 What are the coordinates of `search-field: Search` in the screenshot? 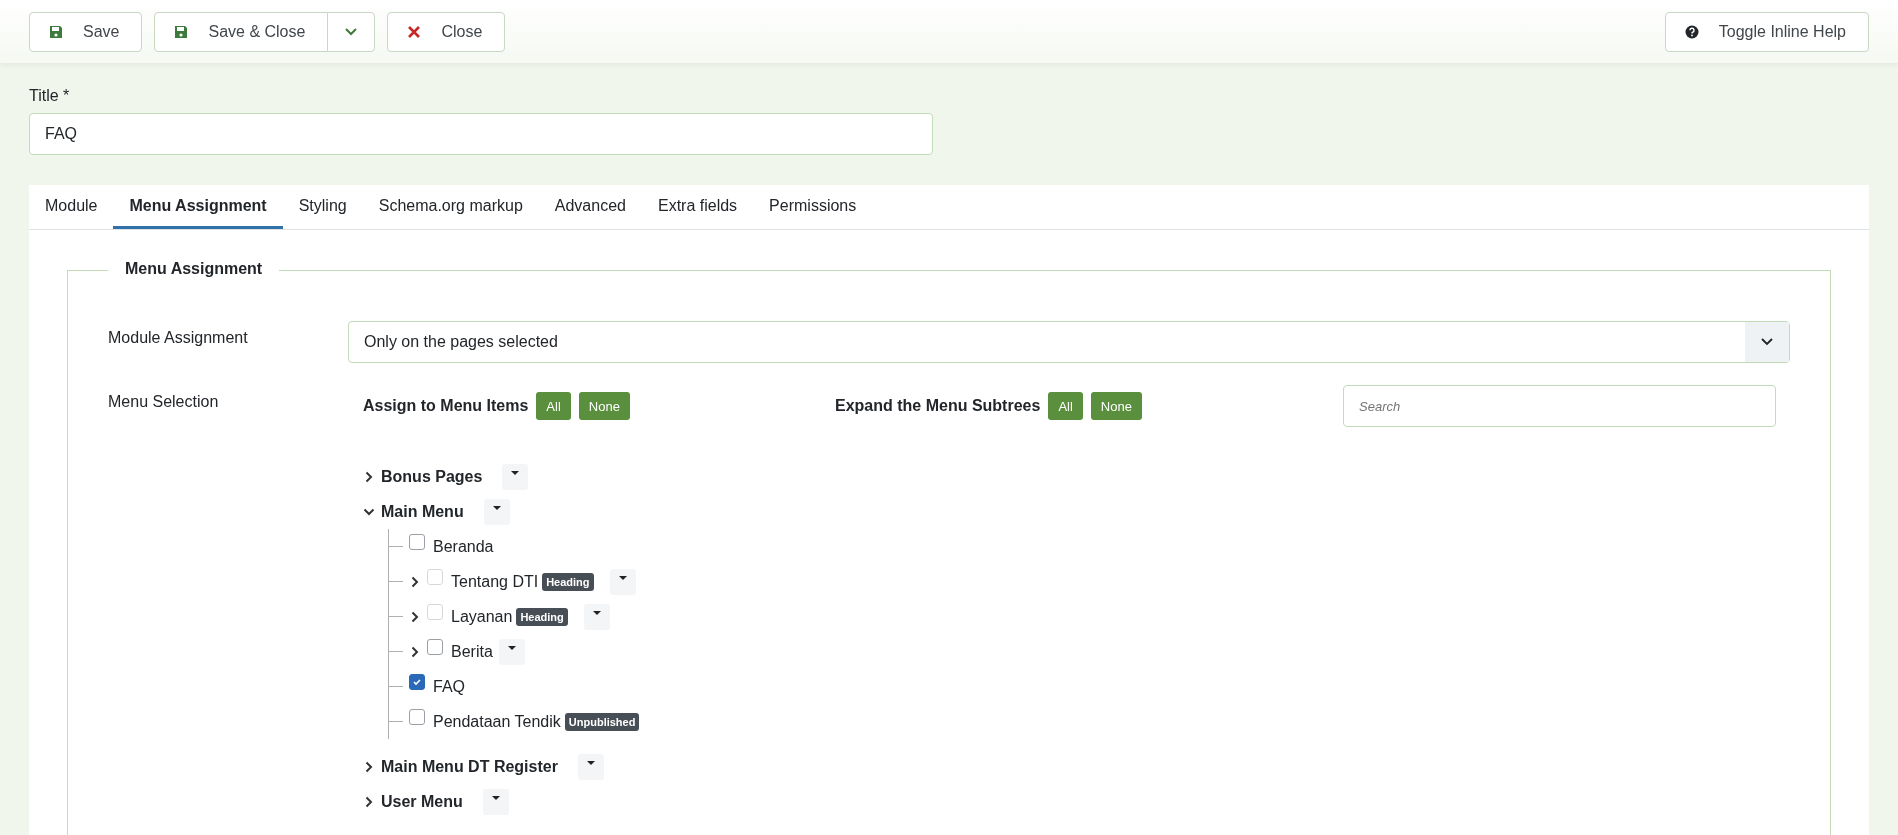 It's located at (1559, 406).